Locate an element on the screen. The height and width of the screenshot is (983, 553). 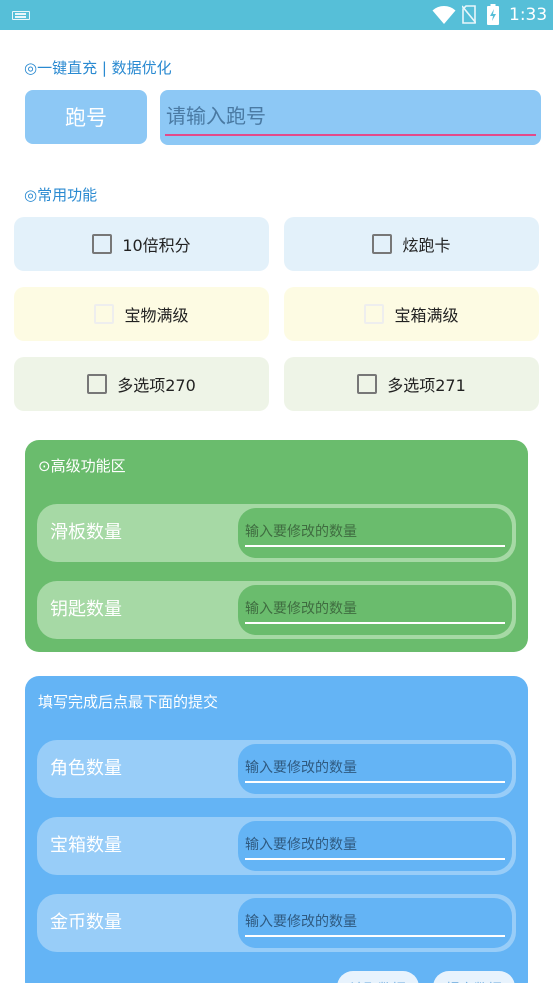
feature-label: 多选项270 is located at coordinates (156, 385).